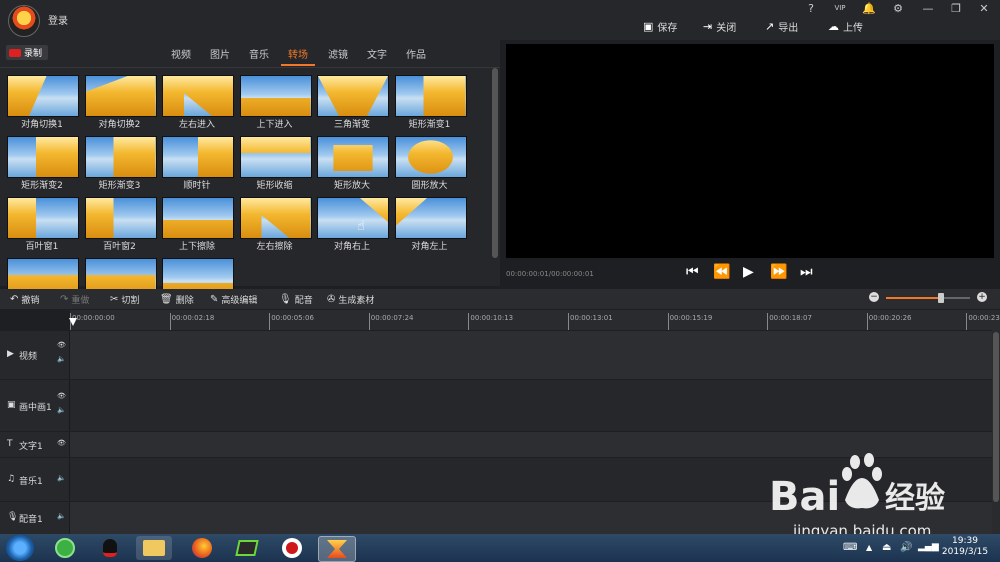 The height and width of the screenshot is (562, 1000). What do you see at coordinates (941, 298) in the screenshot?
I see `zoom-slider-handle` at bounding box center [941, 298].